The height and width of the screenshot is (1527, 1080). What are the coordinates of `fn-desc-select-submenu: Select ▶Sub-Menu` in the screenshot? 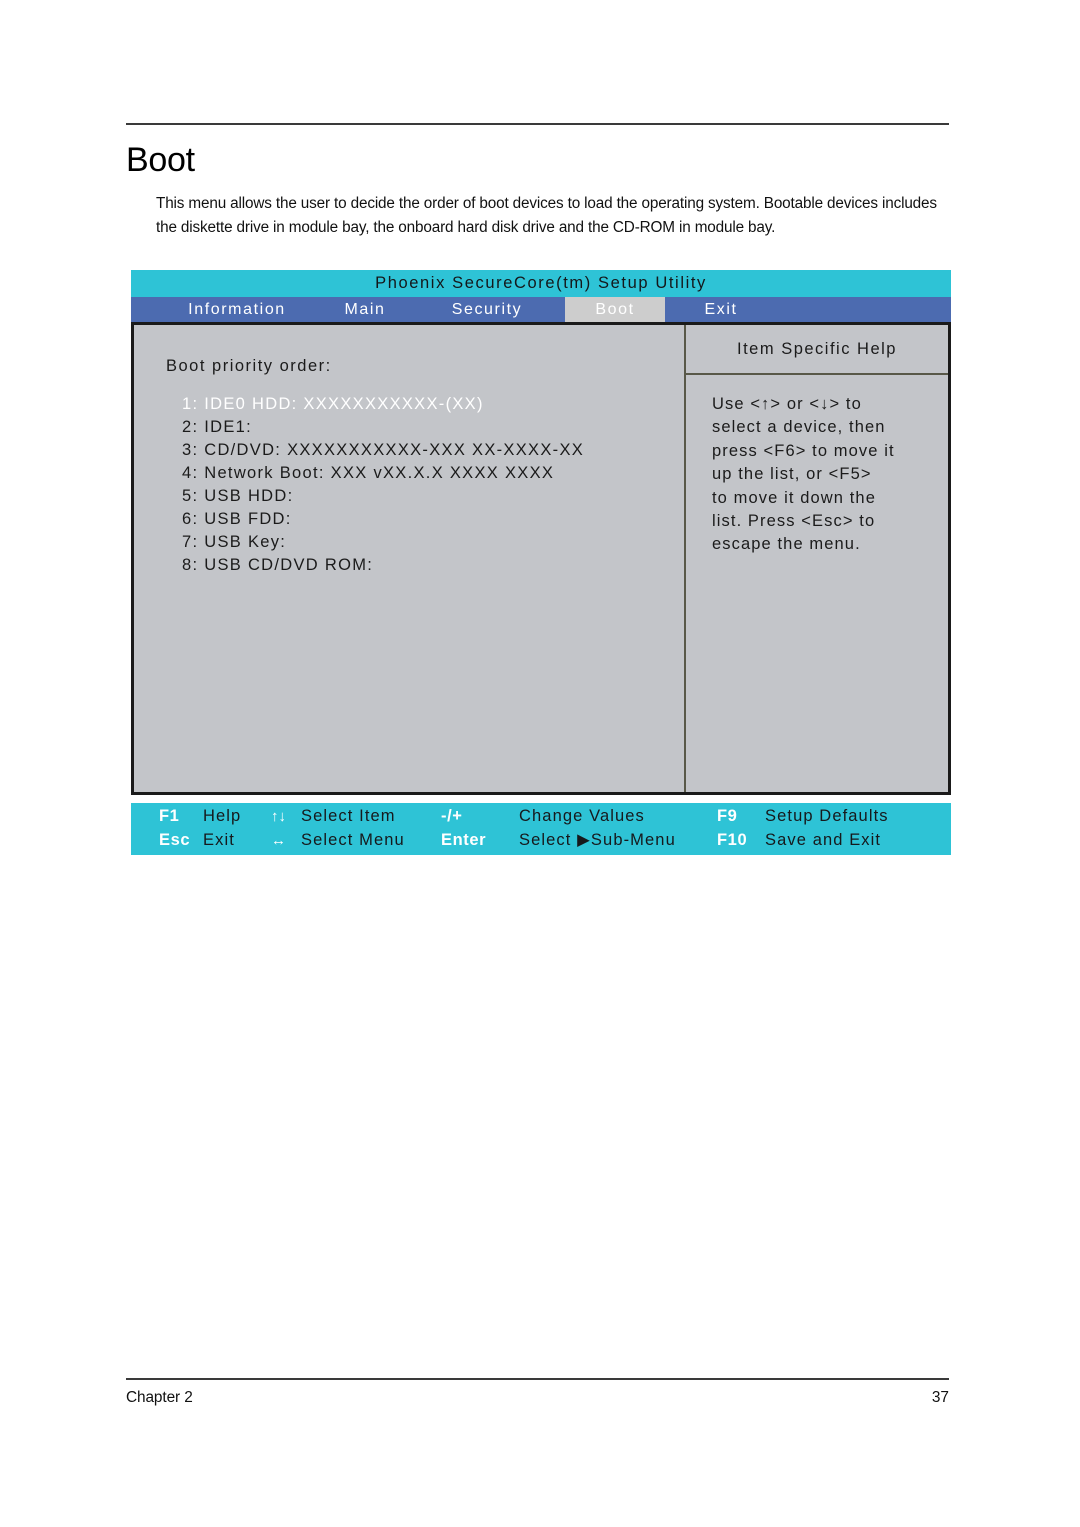 It's located at (597, 840).